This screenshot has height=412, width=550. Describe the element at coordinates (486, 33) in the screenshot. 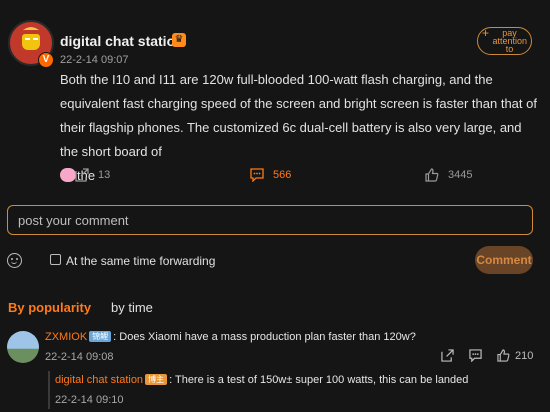

I see `plus-icon: +` at that location.